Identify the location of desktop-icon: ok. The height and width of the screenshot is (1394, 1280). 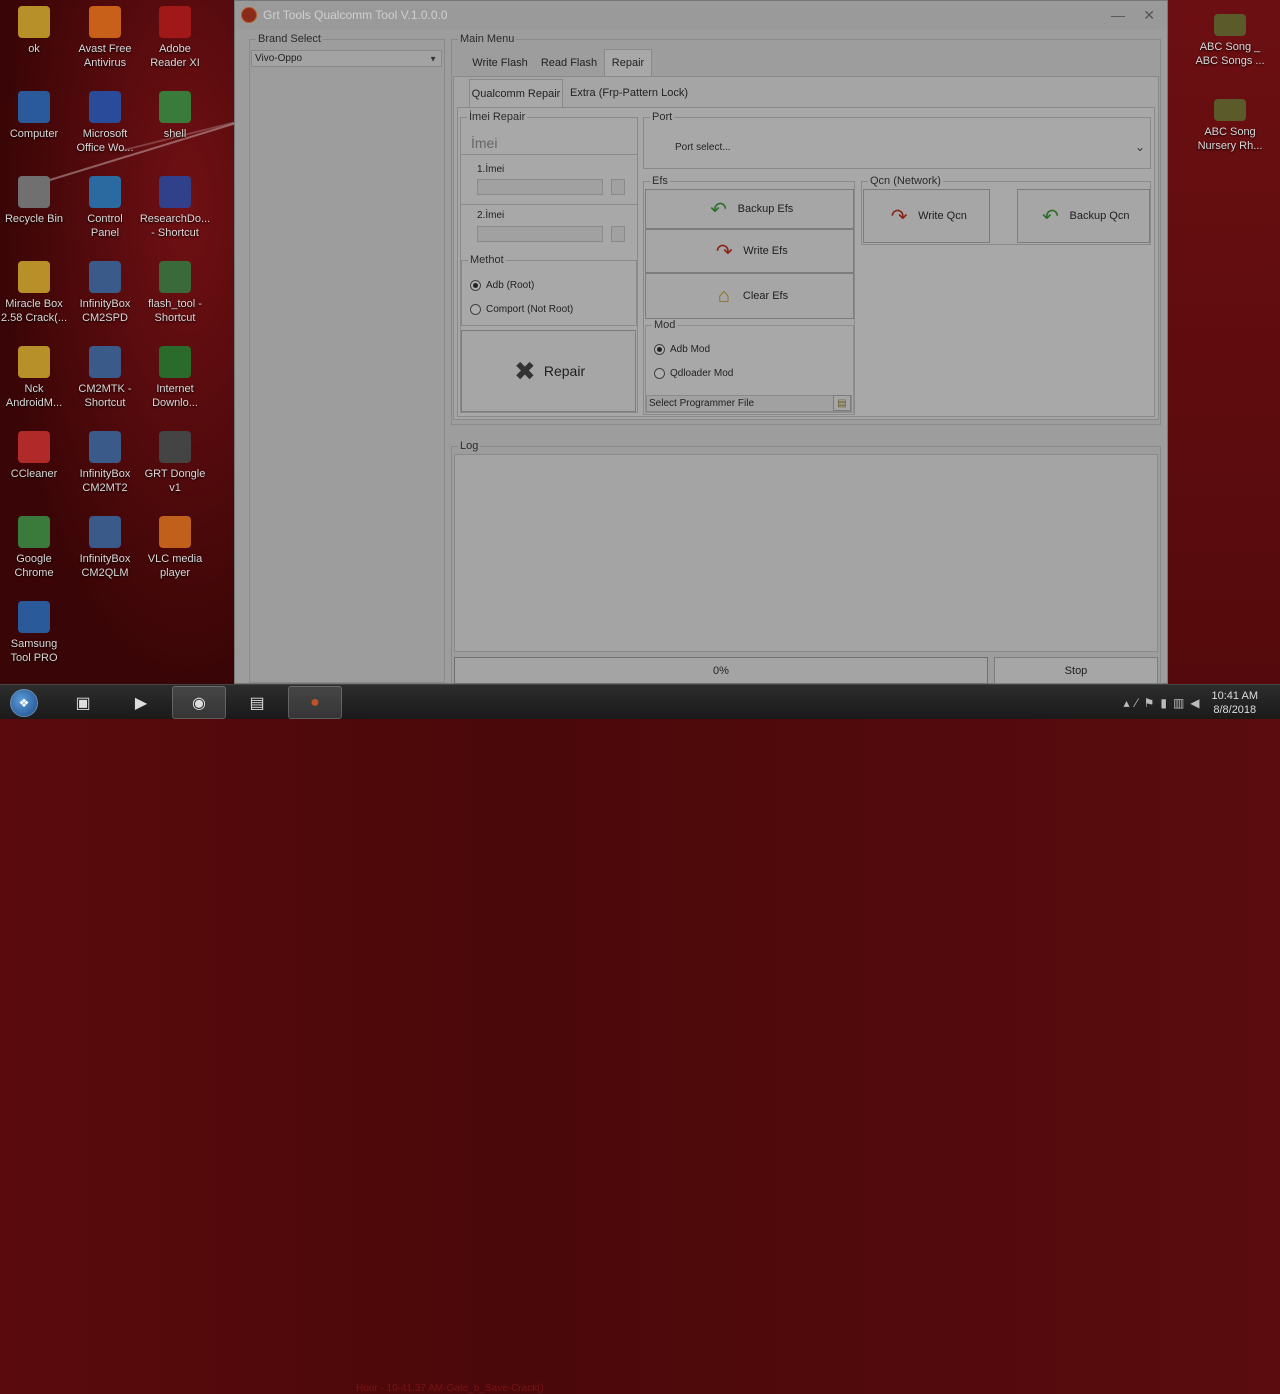
(36, 31).